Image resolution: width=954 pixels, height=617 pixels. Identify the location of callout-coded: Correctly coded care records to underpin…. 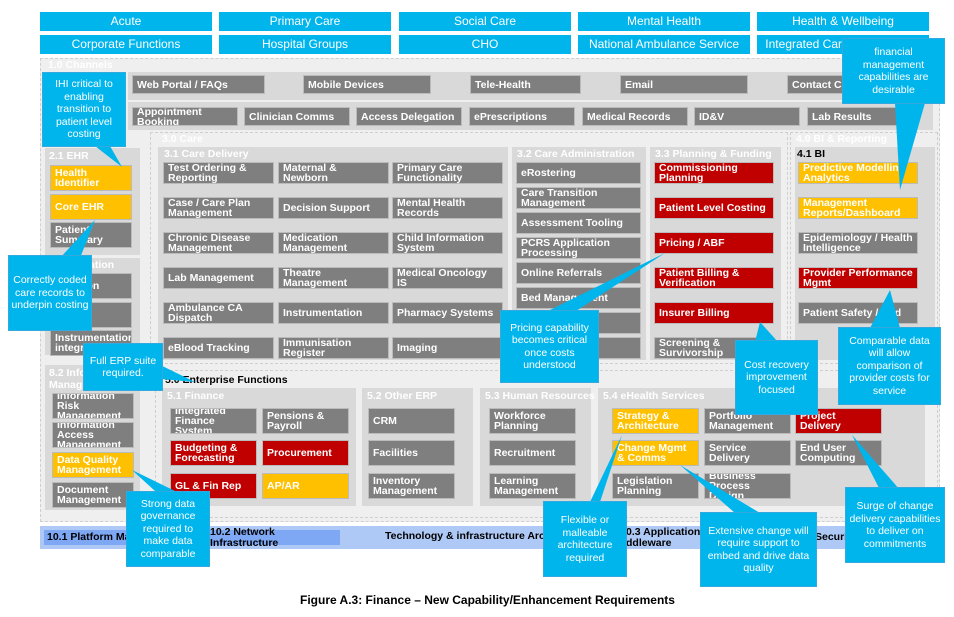
(50, 293).